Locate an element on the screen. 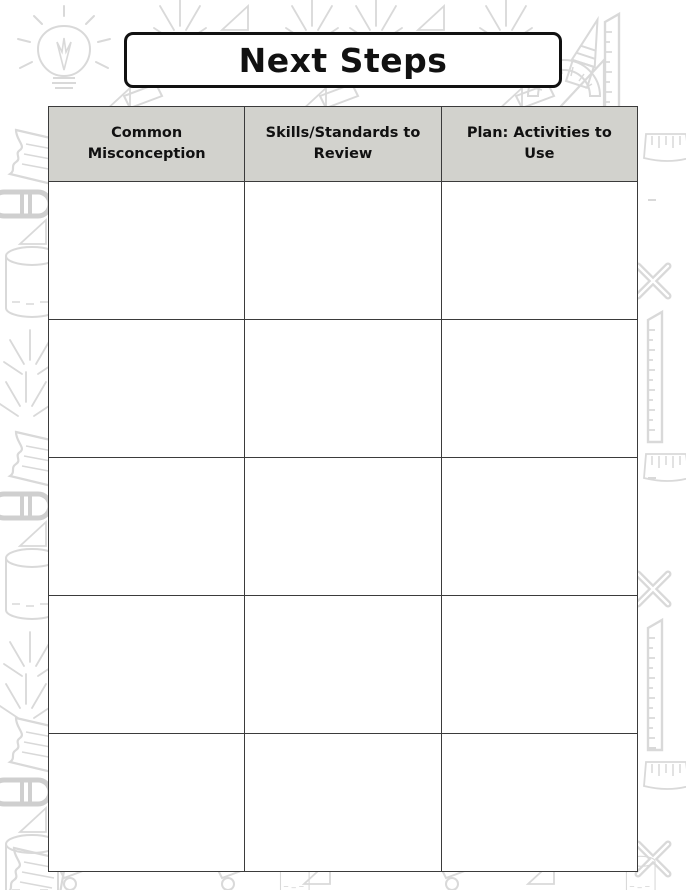 The image size is (686, 890). page-title-box: Next Steps is located at coordinates (343, 60).